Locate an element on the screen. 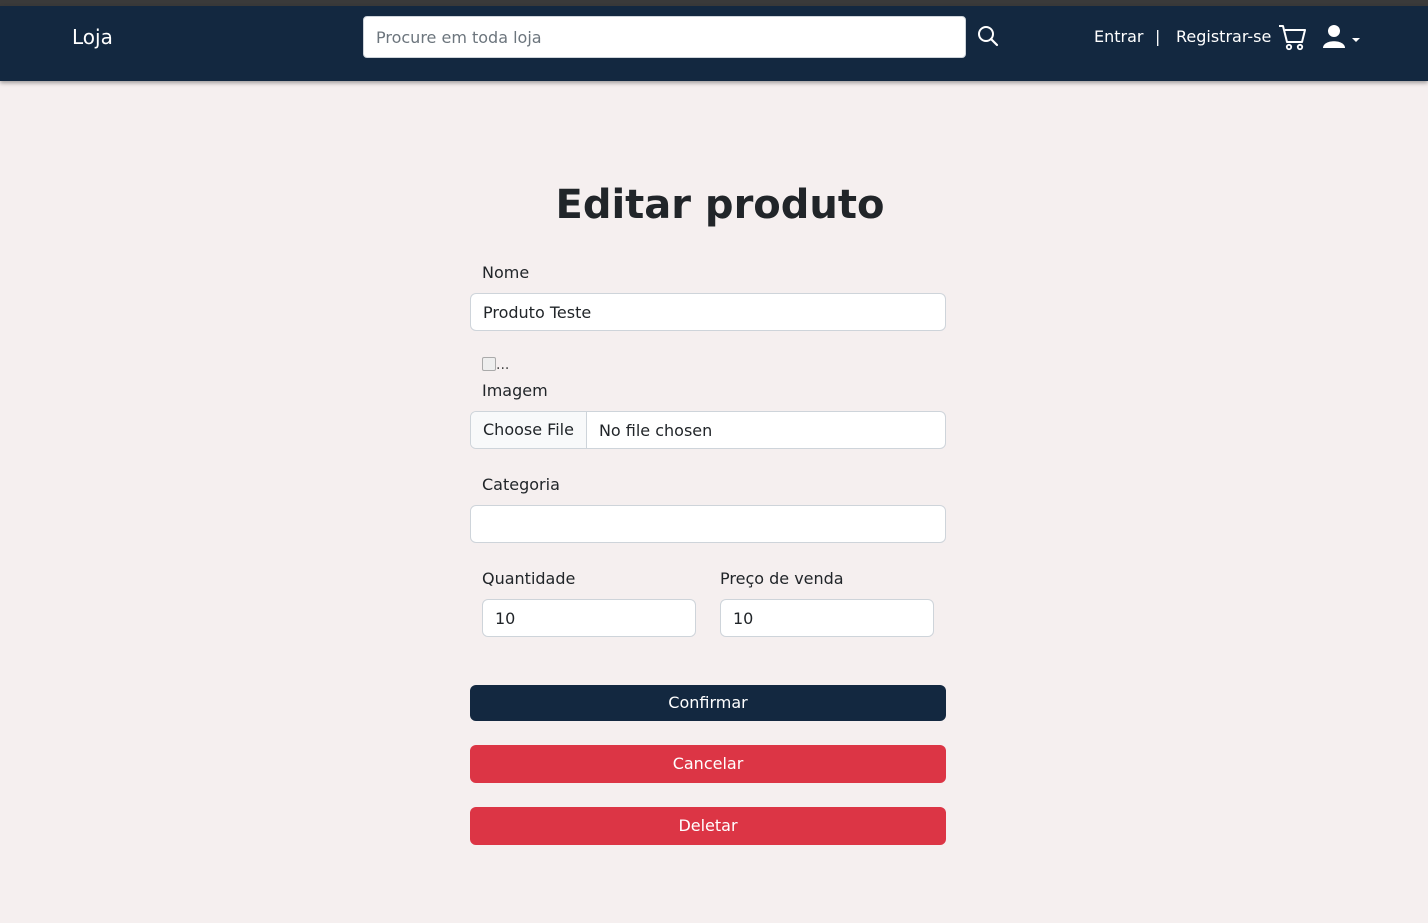  search-input is located at coordinates (664, 37).